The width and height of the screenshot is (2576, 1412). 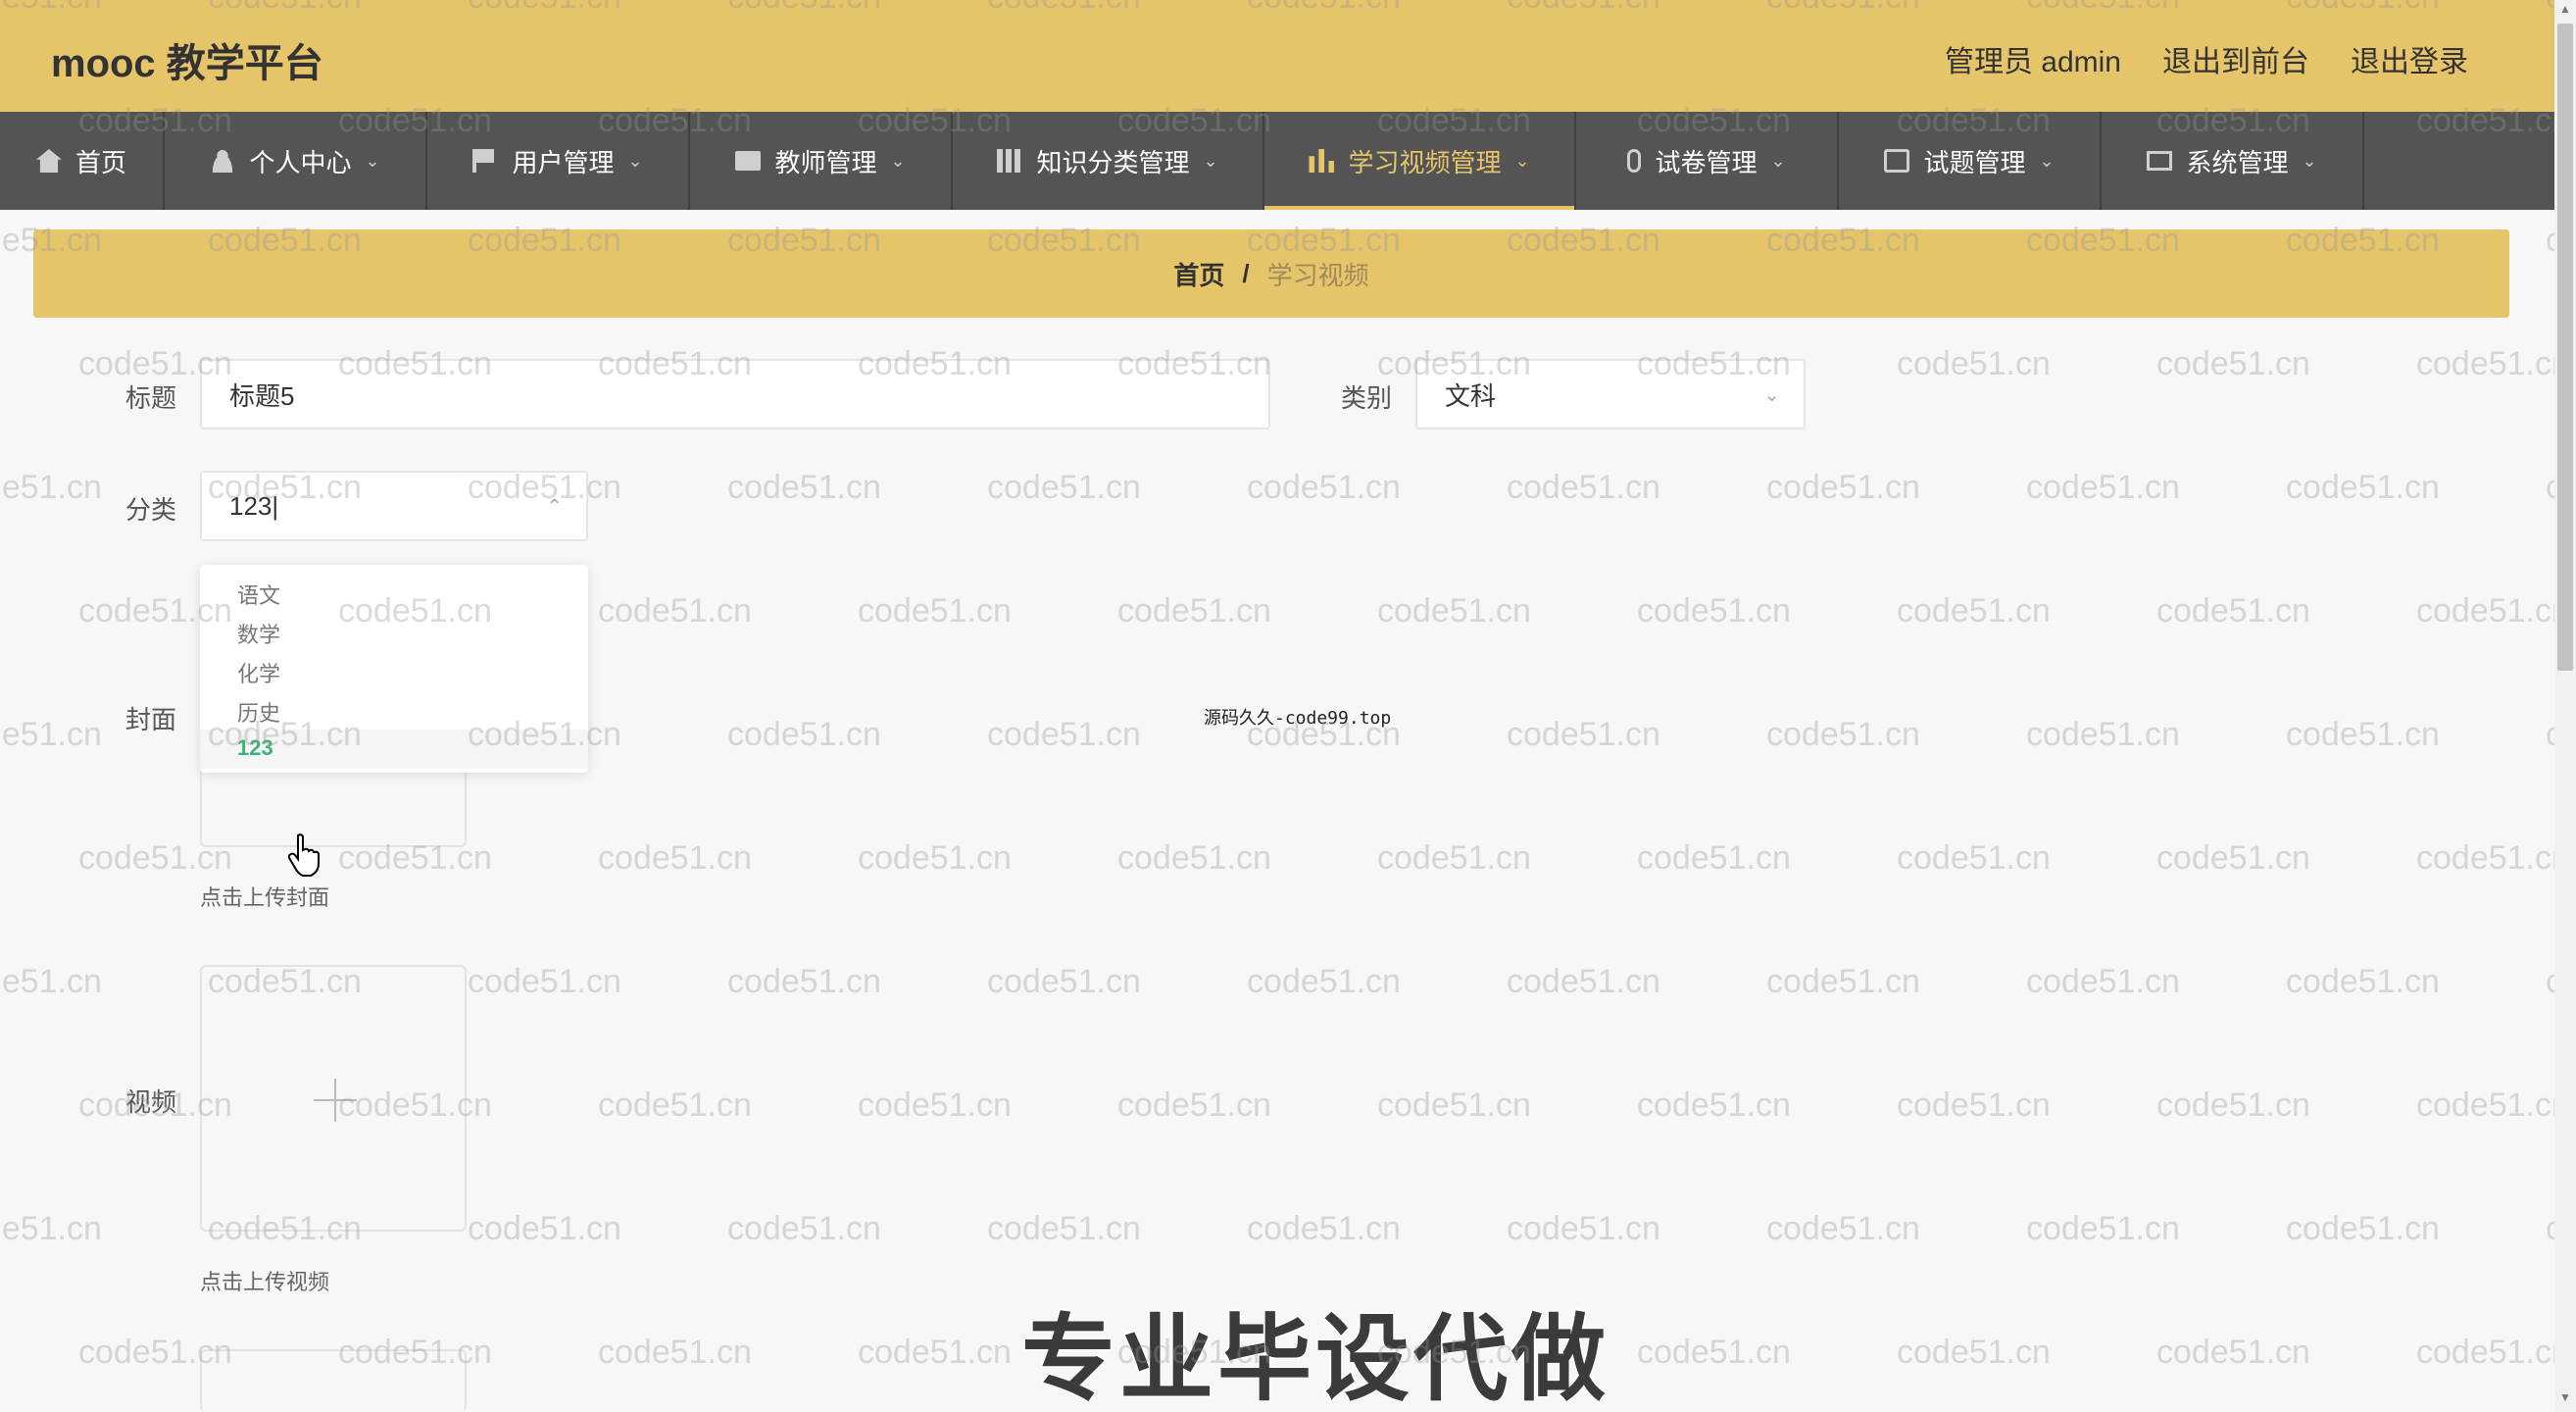 What do you see at coordinates (2160, 161) in the screenshot?
I see `screen-icon` at bounding box center [2160, 161].